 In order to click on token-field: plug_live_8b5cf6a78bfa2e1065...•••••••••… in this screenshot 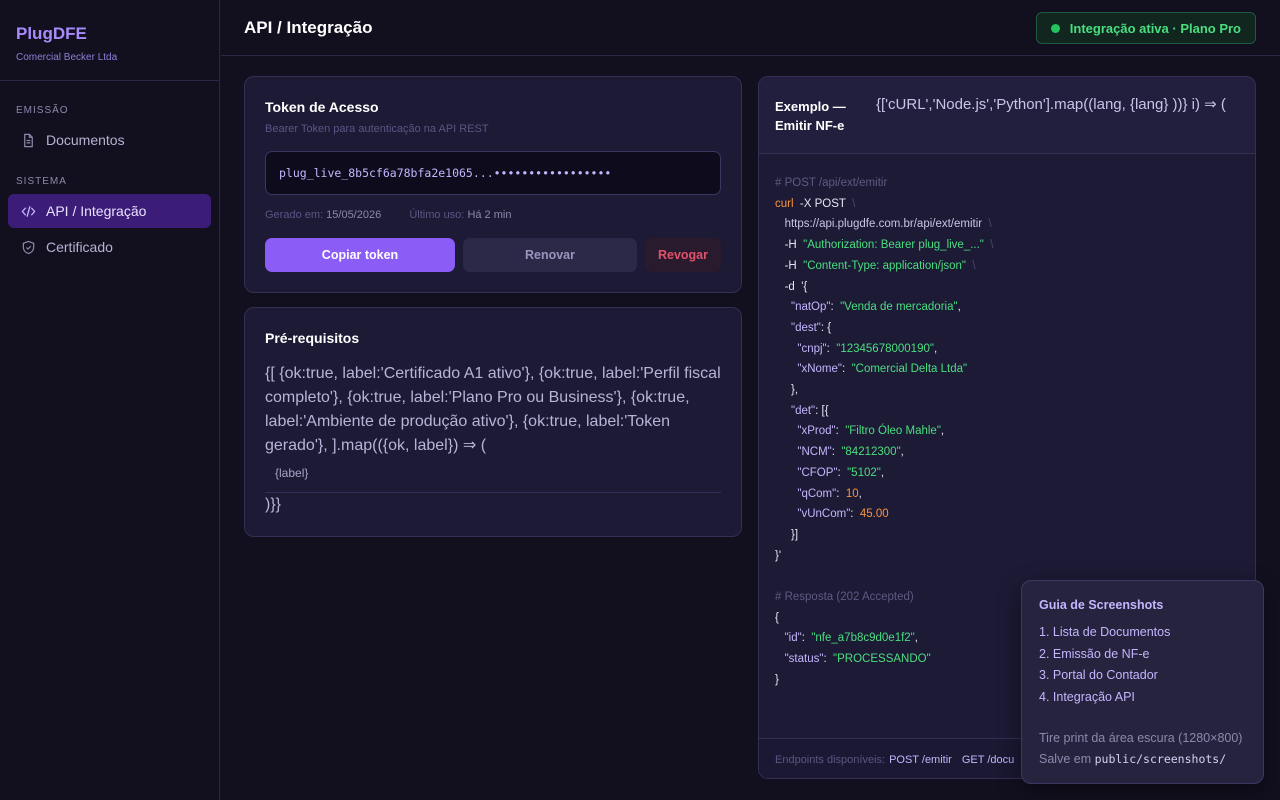, I will do `click(493, 173)`.